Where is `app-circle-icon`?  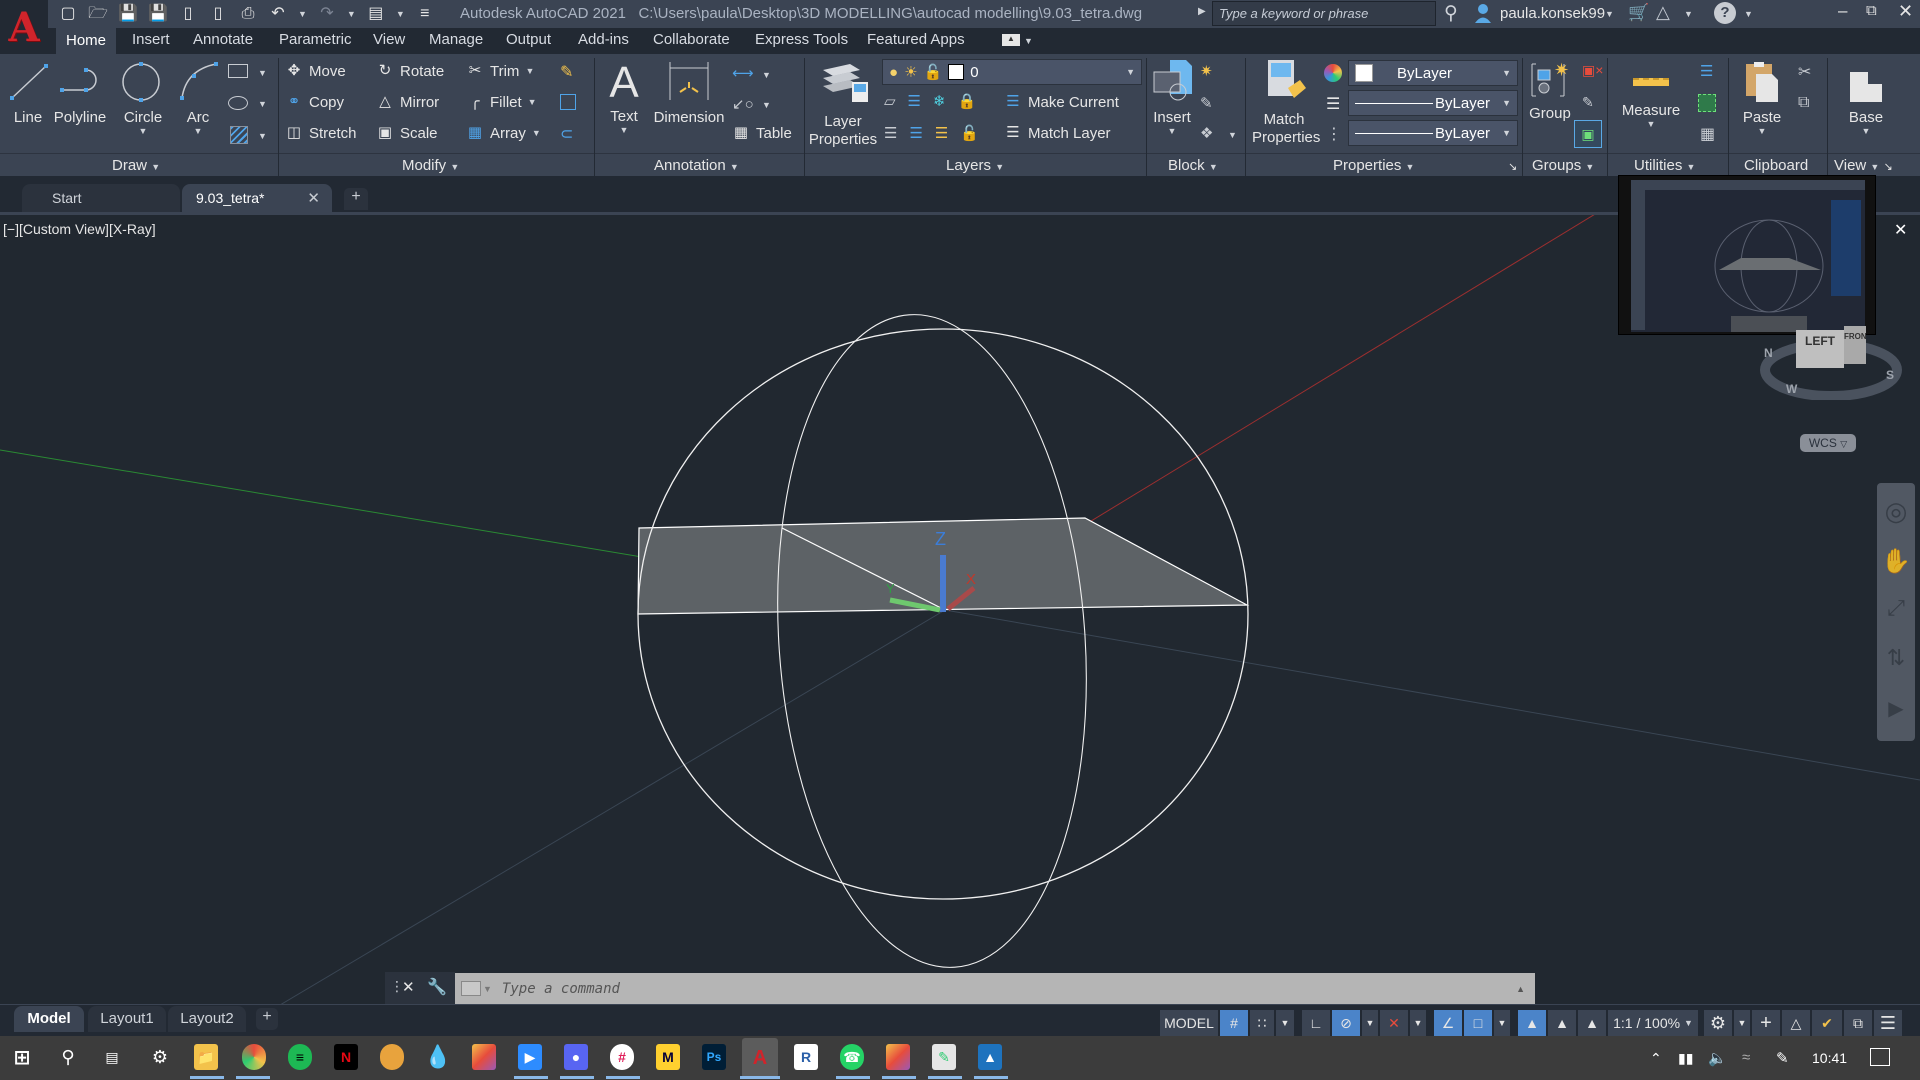
app-circle-icon is located at coordinates (392, 1057).